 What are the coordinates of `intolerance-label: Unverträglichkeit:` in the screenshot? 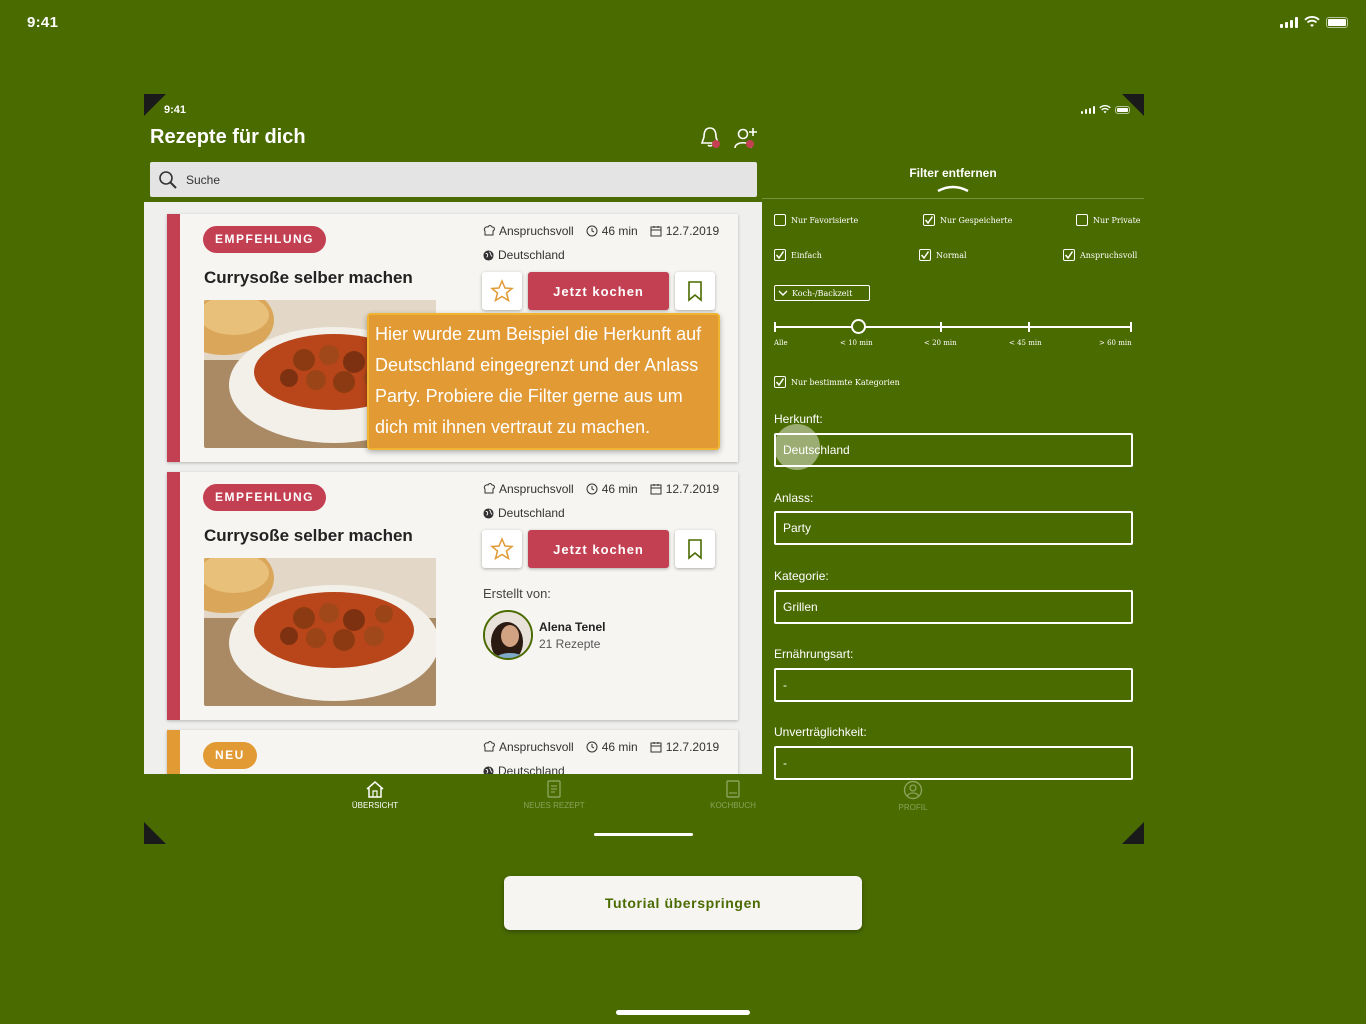 It's located at (820, 732).